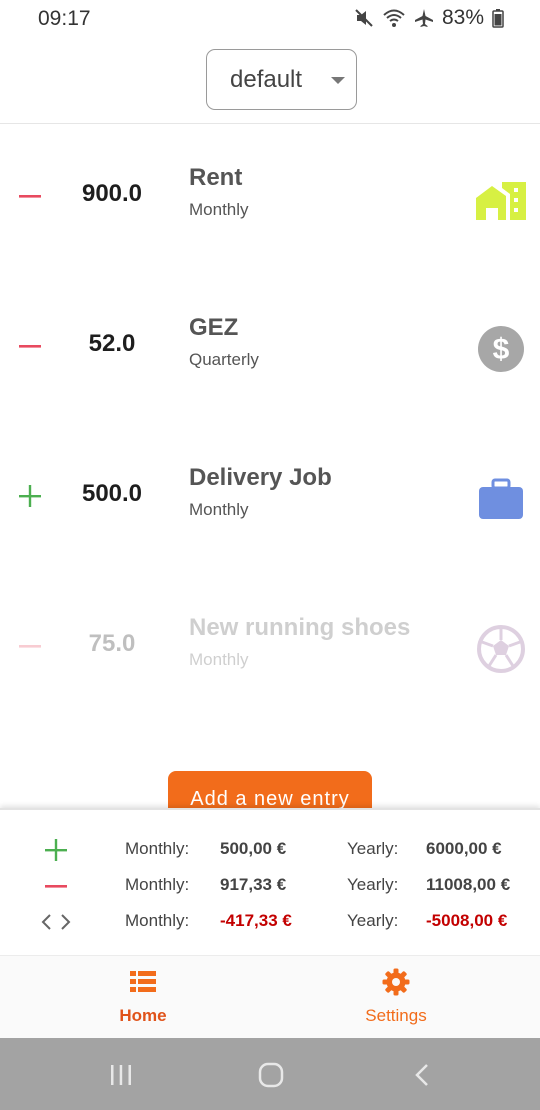 This screenshot has height=1110, width=540. What do you see at coordinates (501, 649) in the screenshot?
I see `soccer-ball-icon` at bounding box center [501, 649].